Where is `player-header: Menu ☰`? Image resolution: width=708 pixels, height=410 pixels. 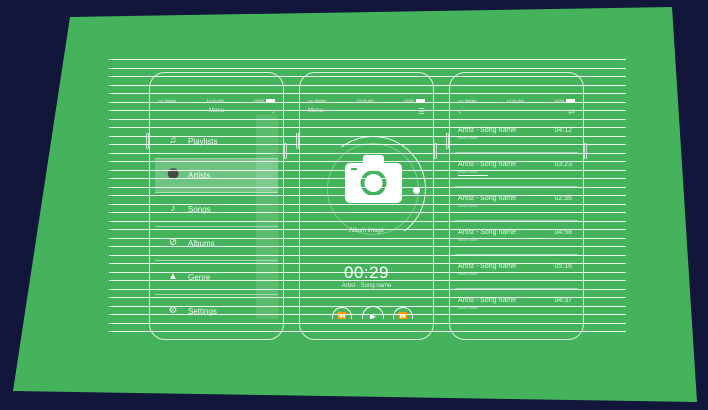
player-header: Menu ☰ is located at coordinates (366, 112).